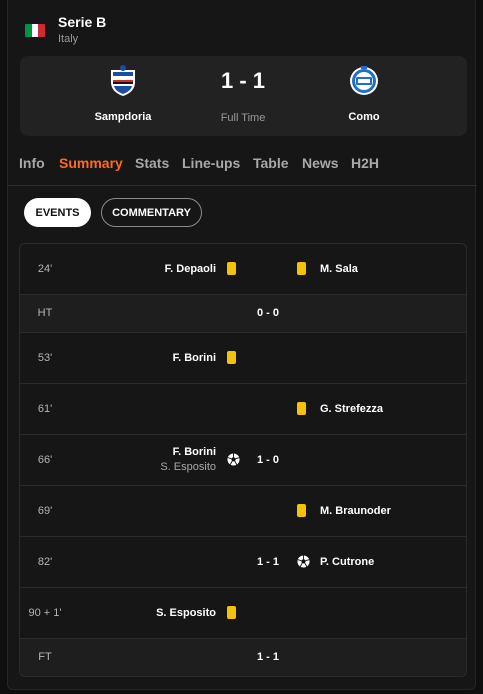 This screenshot has width=483, height=694. Describe the element at coordinates (45, 562) in the screenshot. I see `event-minute: 82'` at that location.